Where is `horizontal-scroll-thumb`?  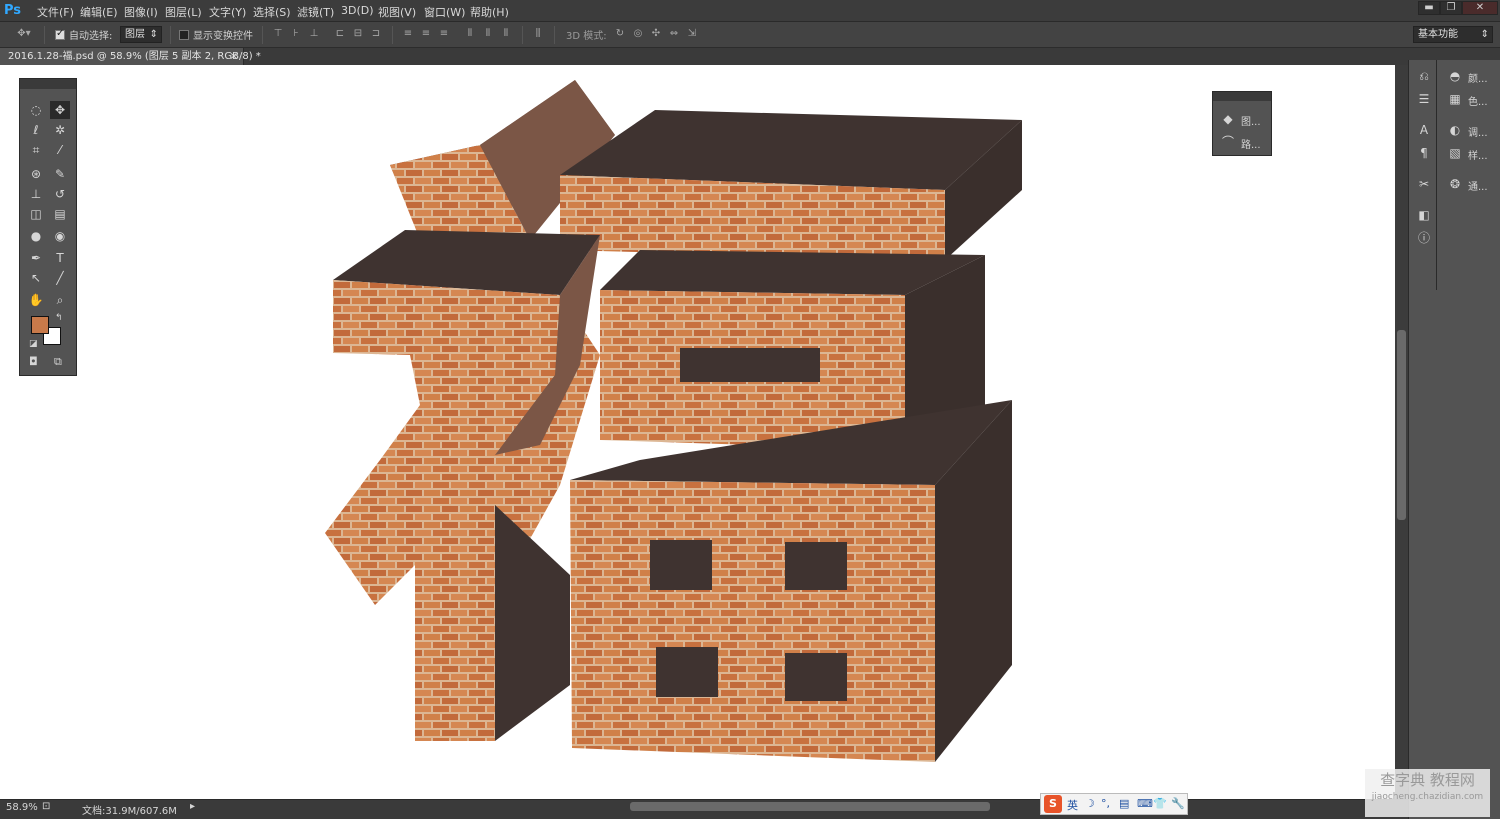 horizontal-scroll-thumb is located at coordinates (810, 806).